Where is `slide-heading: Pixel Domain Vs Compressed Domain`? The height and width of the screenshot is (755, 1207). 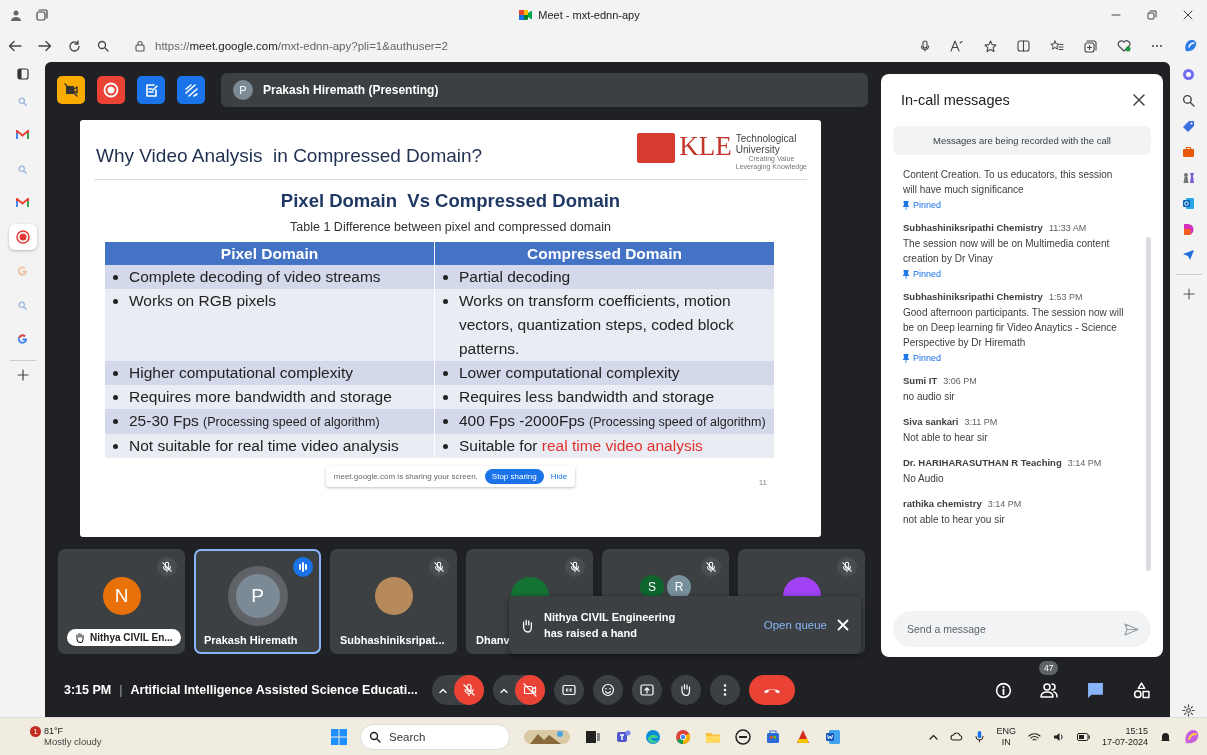
slide-heading: Pixel Domain Vs Compressed Domain is located at coordinates (450, 201).